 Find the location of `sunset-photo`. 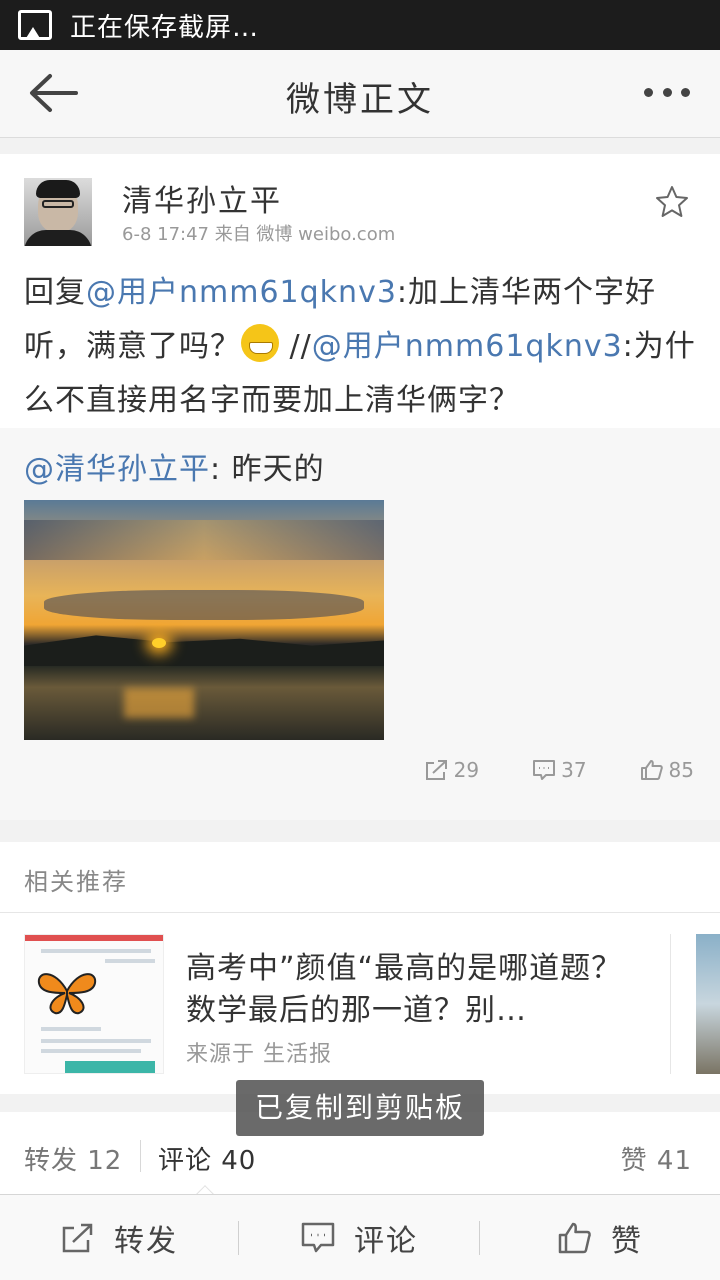

sunset-photo is located at coordinates (204, 620).